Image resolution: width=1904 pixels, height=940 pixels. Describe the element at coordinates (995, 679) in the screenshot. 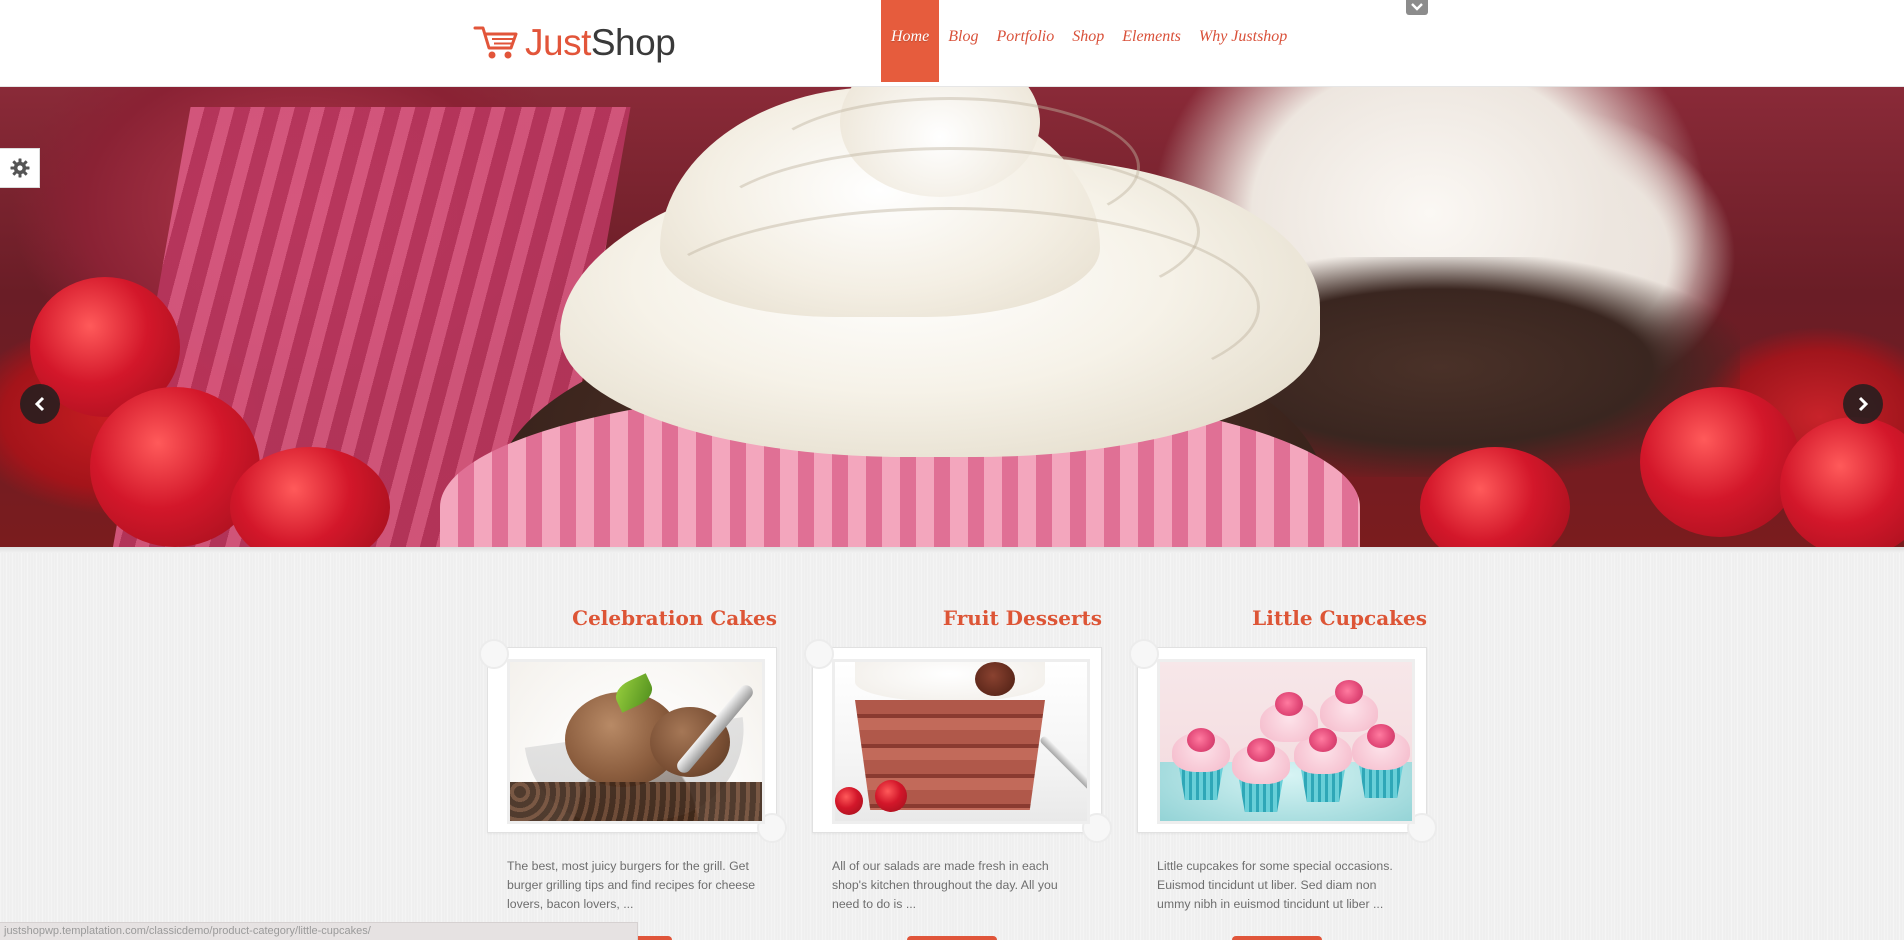

I see `chocolate-rose` at that location.